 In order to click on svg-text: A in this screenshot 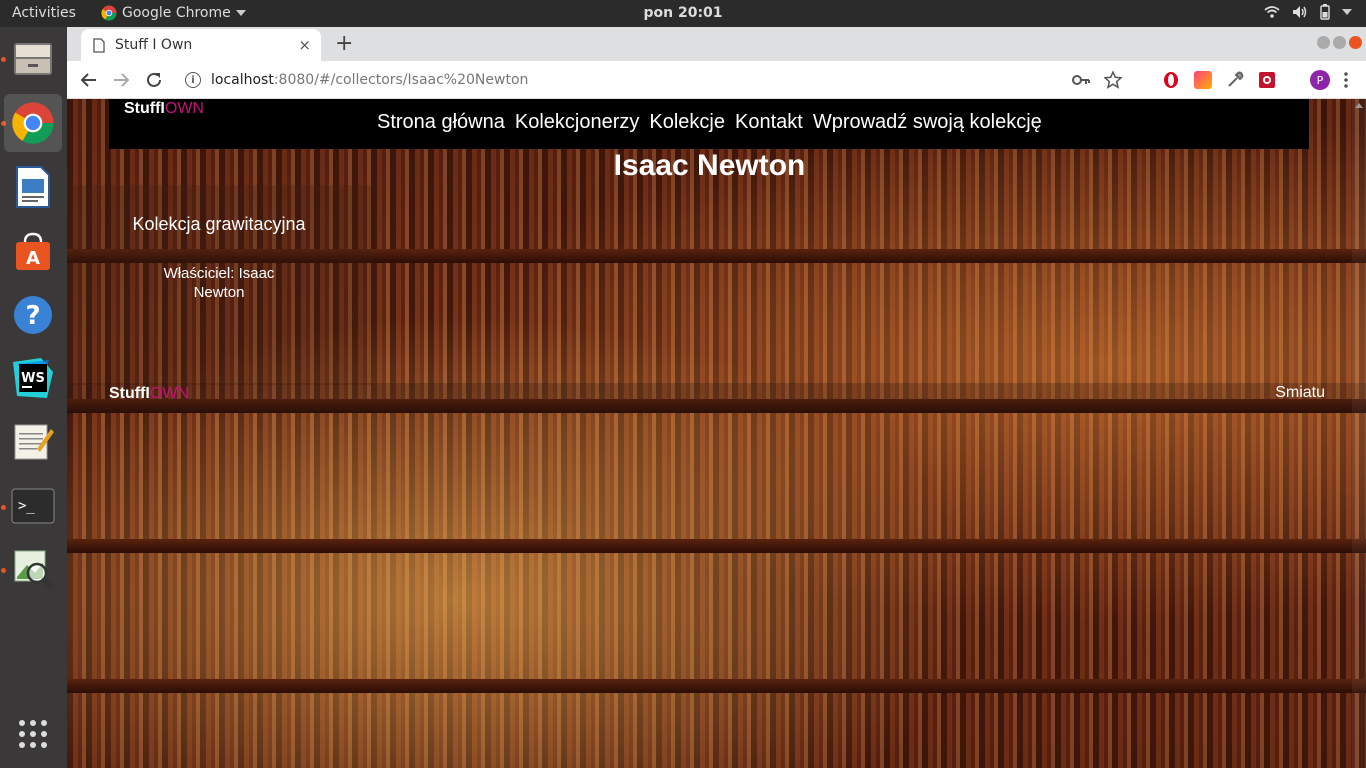, I will do `click(33, 258)`.